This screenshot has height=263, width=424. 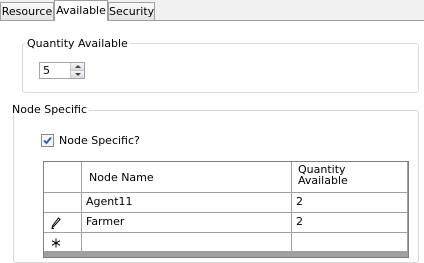 I want to click on edit-pencil-icon, so click(x=56, y=223).